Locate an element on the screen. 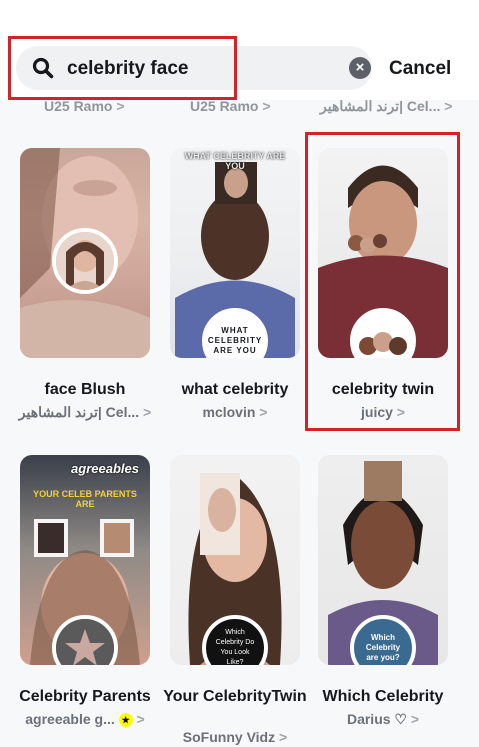  lens-thumbnail is located at coordinates (85, 253).